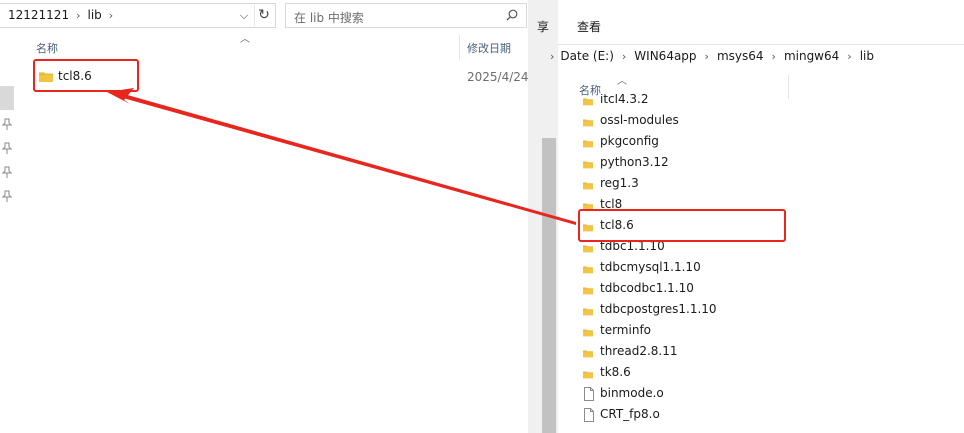 The width and height of the screenshot is (964, 433). What do you see at coordinates (752, 268) in the screenshot?
I see `list-item: tdbcmysql1.1.10` at bounding box center [752, 268].